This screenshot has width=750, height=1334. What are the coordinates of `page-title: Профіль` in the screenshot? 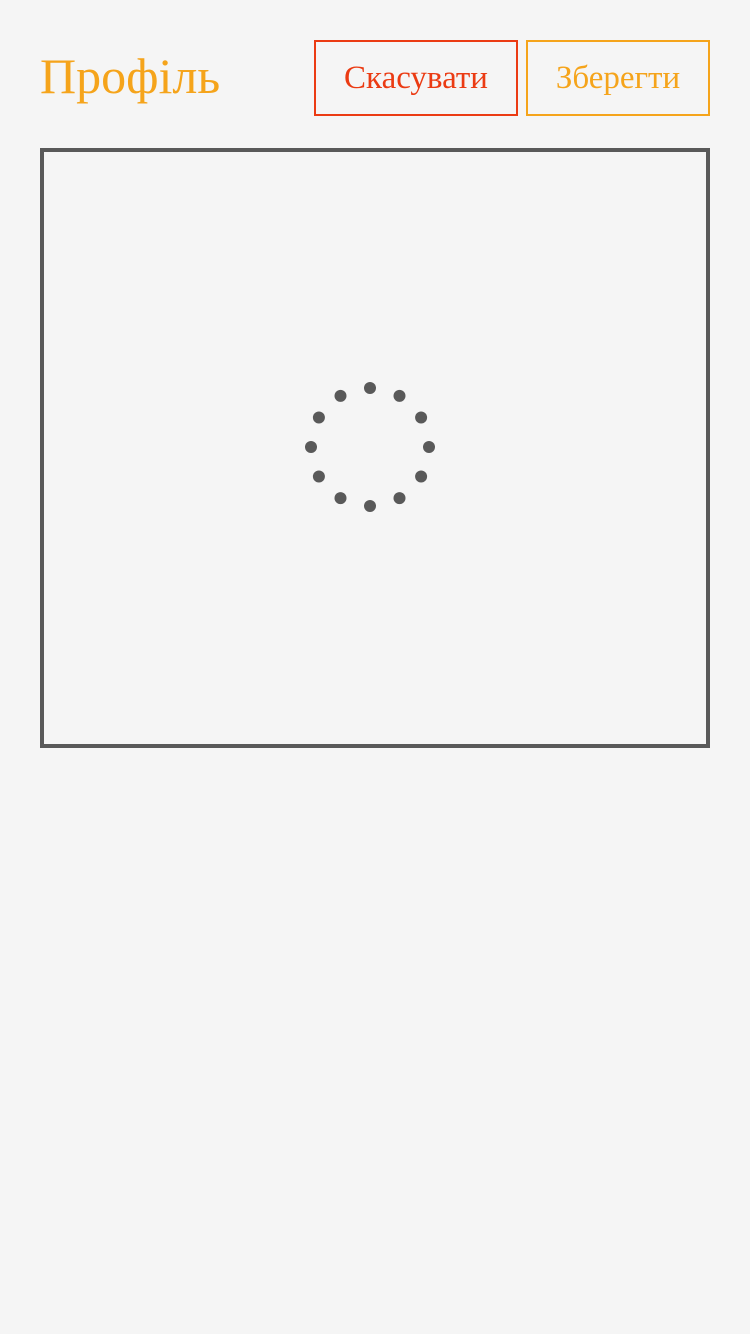 It's located at (130, 76).